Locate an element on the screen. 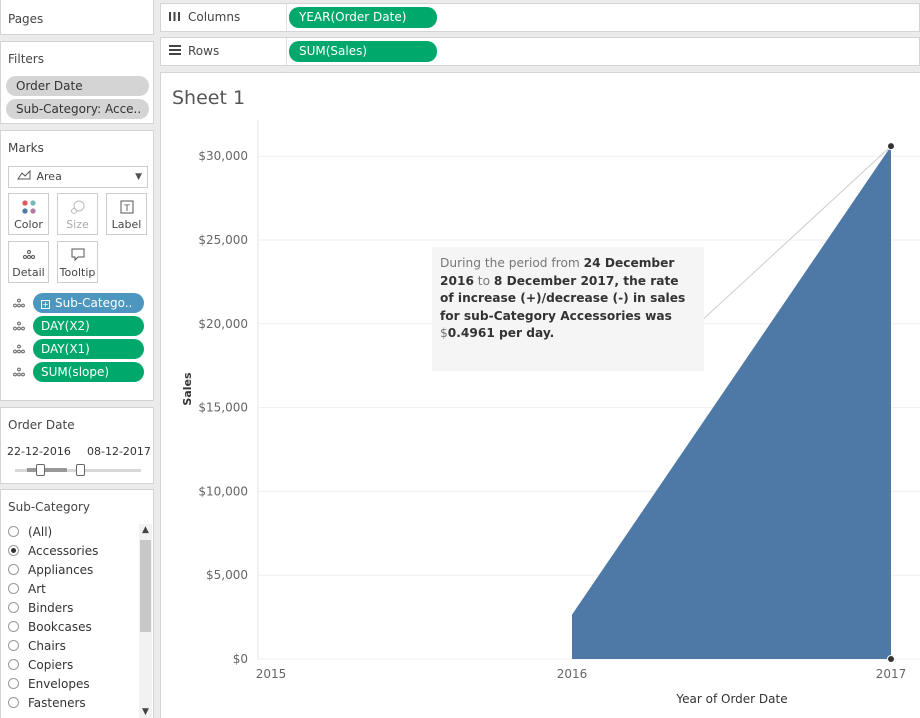  sub-category-option: Copiers is located at coordinates (40, 665).